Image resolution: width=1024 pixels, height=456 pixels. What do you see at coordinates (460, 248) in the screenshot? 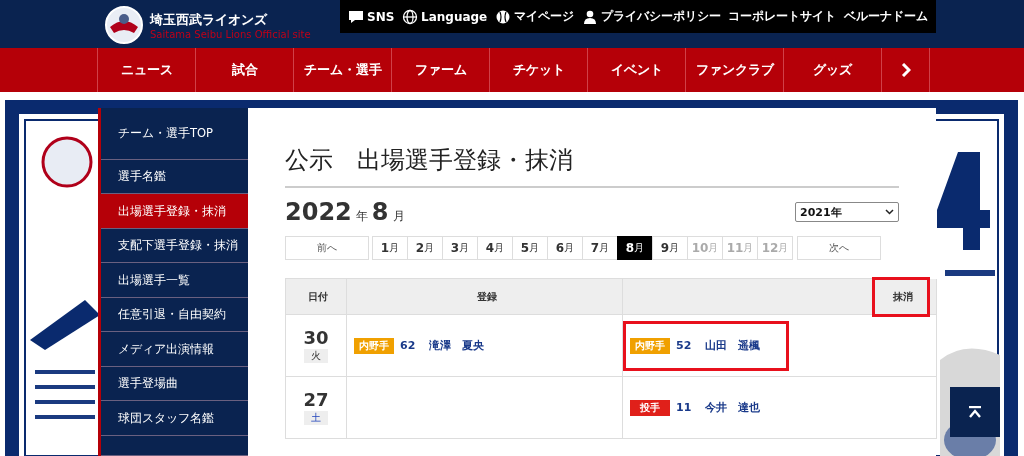
I see `month-tab: 3月` at bounding box center [460, 248].